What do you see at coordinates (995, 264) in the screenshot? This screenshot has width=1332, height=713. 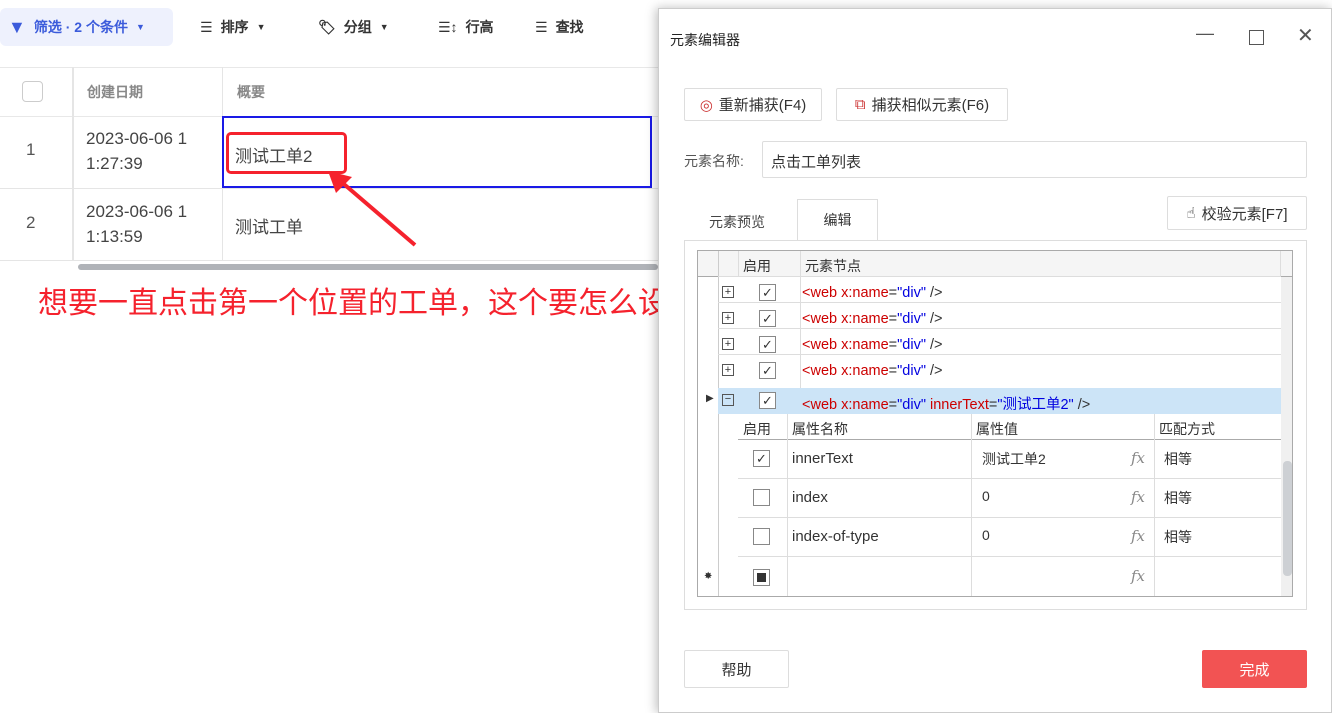 I see `tree-header` at bounding box center [995, 264].